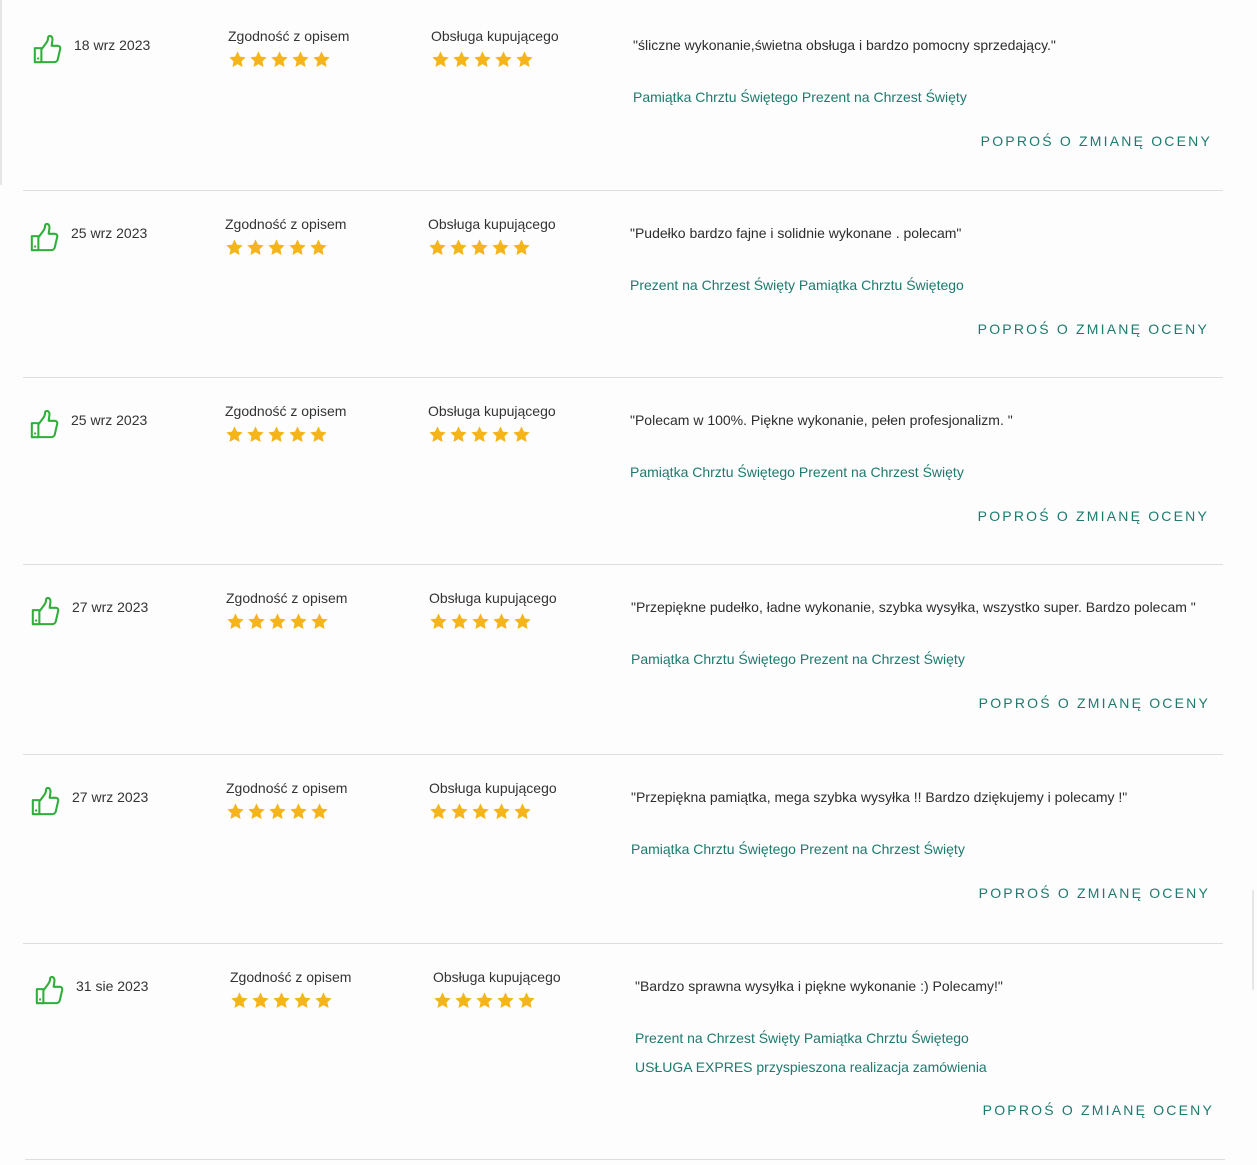  Describe the element at coordinates (112, 45) in the screenshot. I see `review-date: 18 wrz 2023` at that location.